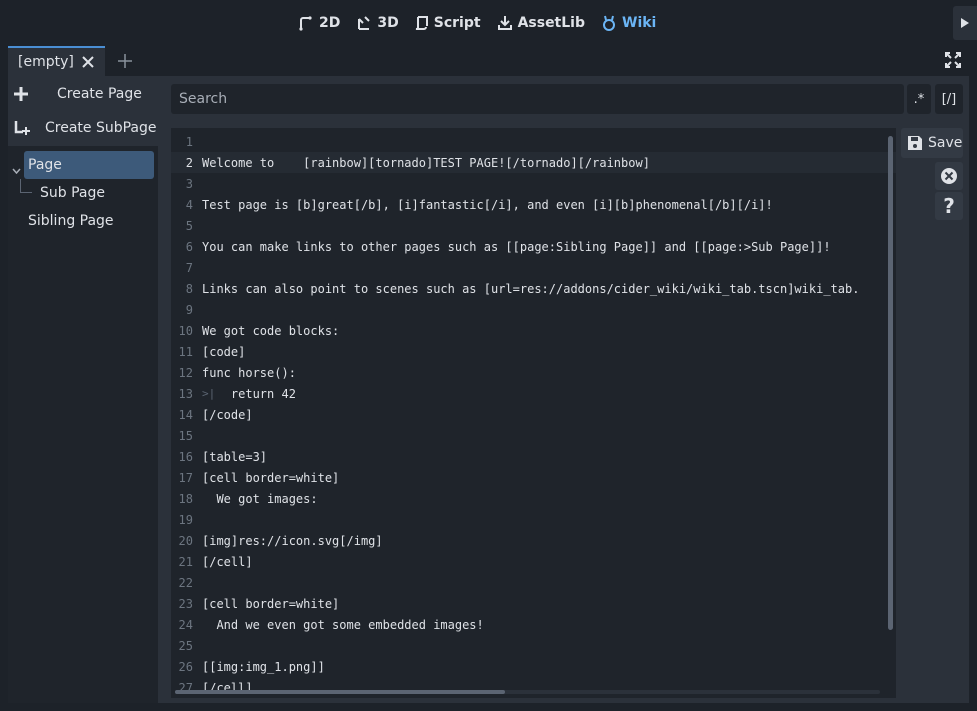 The image size is (977, 711). I want to click on line-number: 19, so click(185, 519).